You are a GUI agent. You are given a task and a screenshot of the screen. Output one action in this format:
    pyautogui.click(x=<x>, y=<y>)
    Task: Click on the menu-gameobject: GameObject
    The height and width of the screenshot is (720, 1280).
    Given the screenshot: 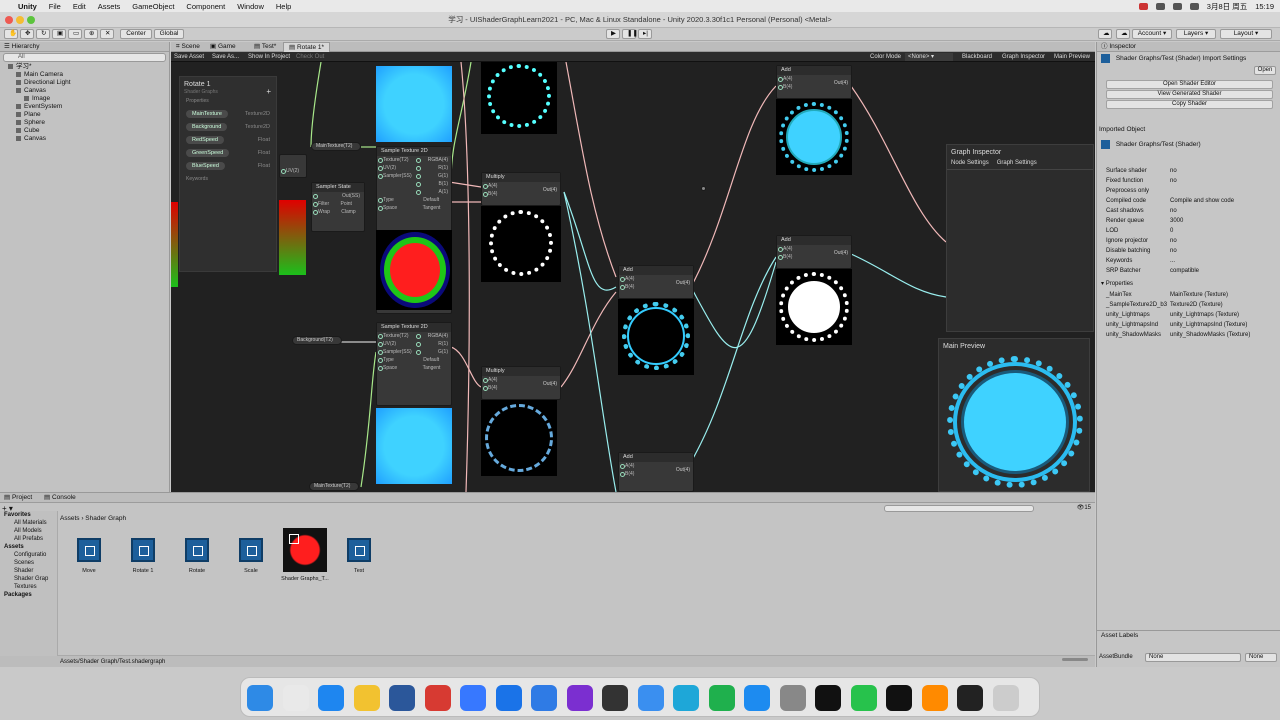 What is the action you would take?
    pyautogui.click(x=153, y=6)
    